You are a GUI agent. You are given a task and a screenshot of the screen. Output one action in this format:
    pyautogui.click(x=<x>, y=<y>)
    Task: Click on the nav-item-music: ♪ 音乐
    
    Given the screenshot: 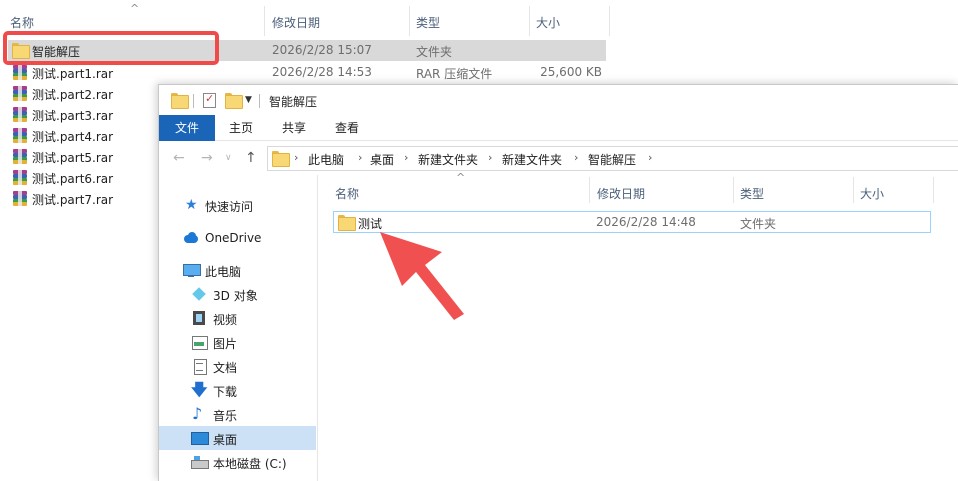 What is the action you would take?
    pyautogui.click(x=237, y=414)
    